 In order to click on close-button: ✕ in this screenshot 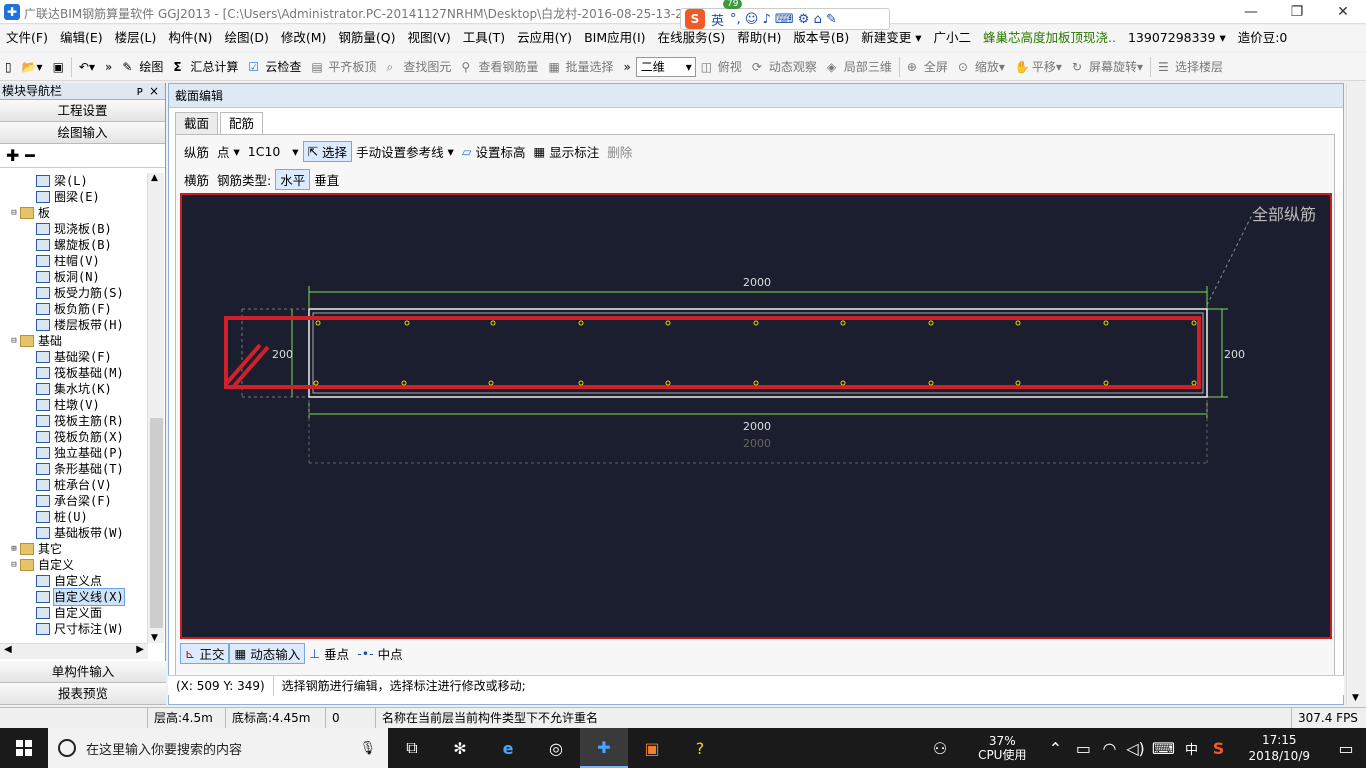, I will do `click(1343, 12)`.